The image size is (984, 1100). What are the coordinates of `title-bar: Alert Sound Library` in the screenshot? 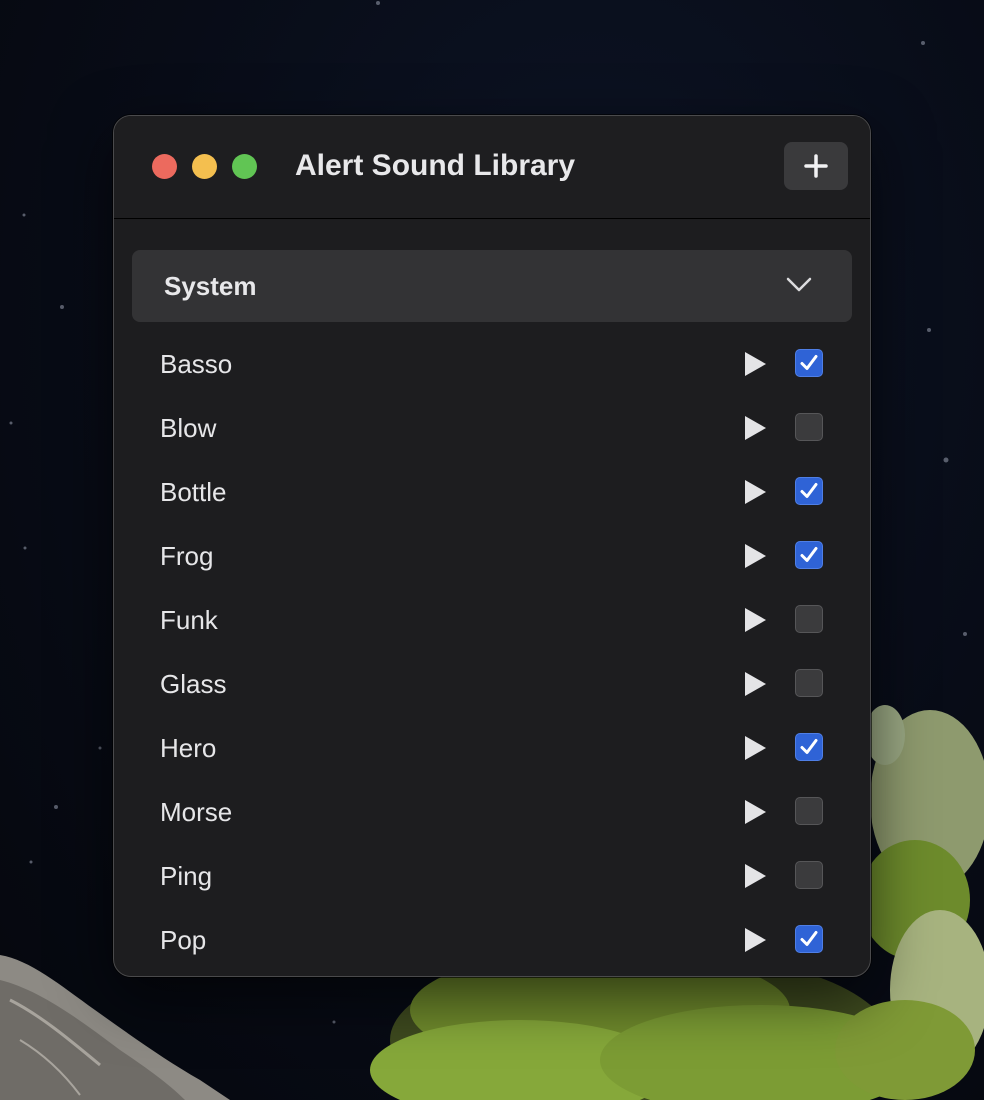 It's located at (492, 167).